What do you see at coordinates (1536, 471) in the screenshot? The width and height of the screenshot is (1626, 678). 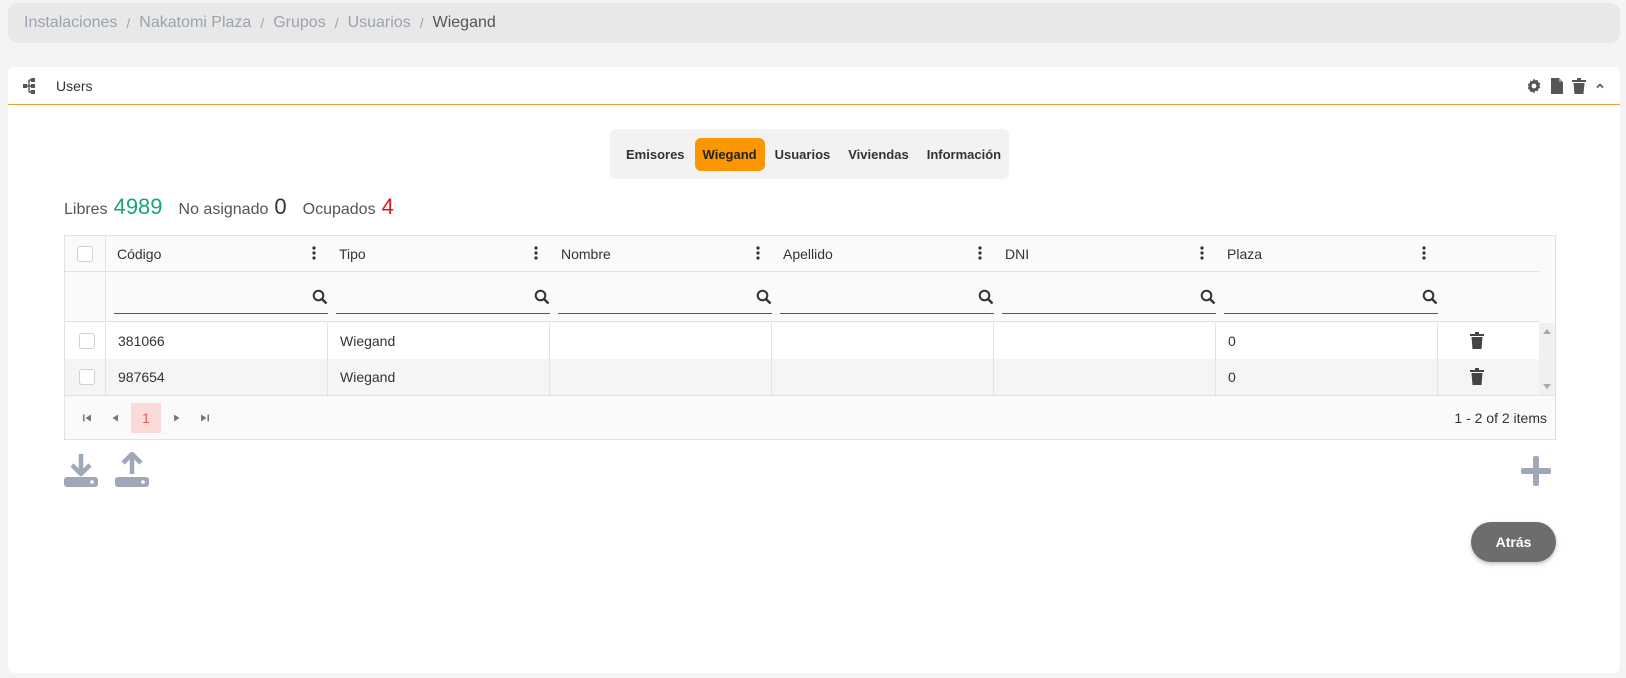 I see `add-icon` at bounding box center [1536, 471].